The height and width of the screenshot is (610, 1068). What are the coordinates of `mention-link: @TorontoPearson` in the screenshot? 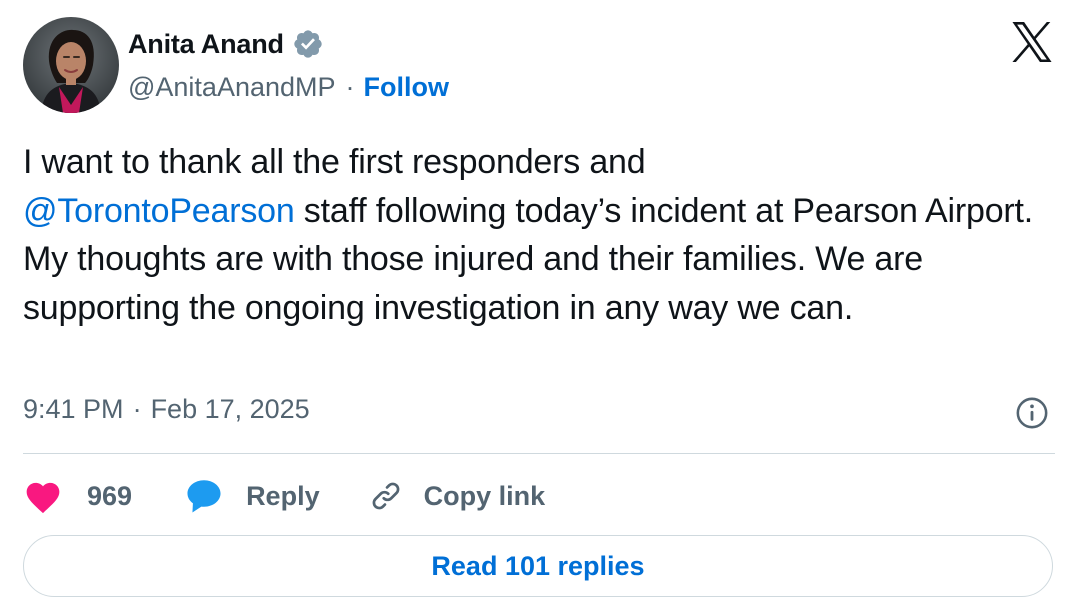 It's located at (159, 211).